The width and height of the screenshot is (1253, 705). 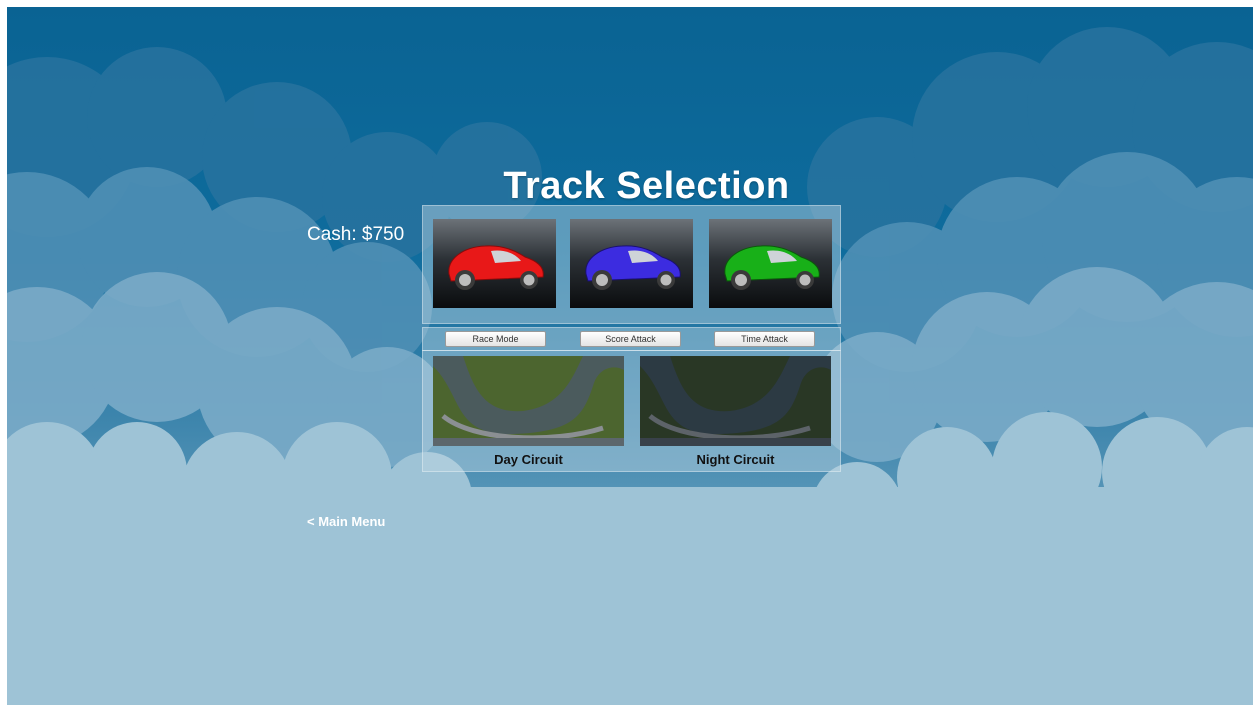 I want to click on car-option-blue, so click(x=631, y=263).